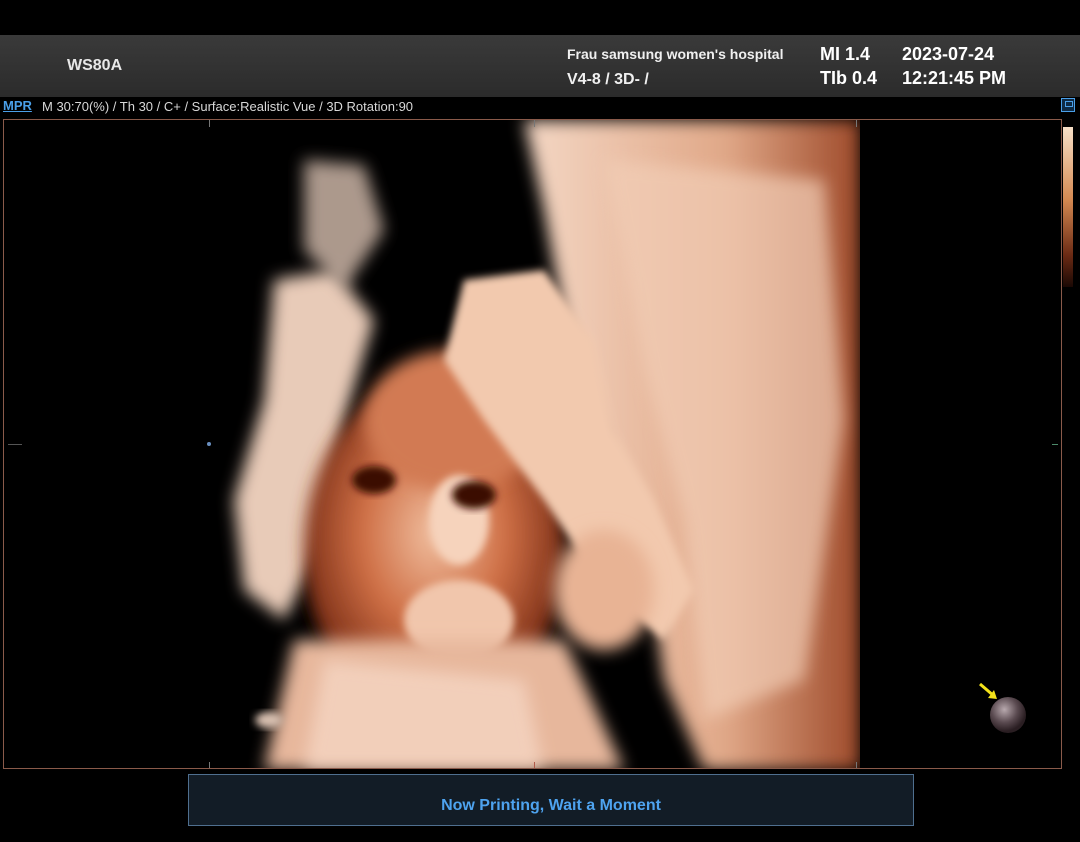 This screenshot has width=1080, height=842. Describe the element at coordinates (1068, 207) in the screenshot. I see `color-scale-bar` at that location.